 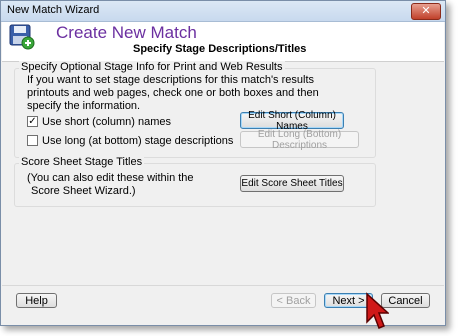 I want to click on help-button: Help, so click(x=36, y=300).